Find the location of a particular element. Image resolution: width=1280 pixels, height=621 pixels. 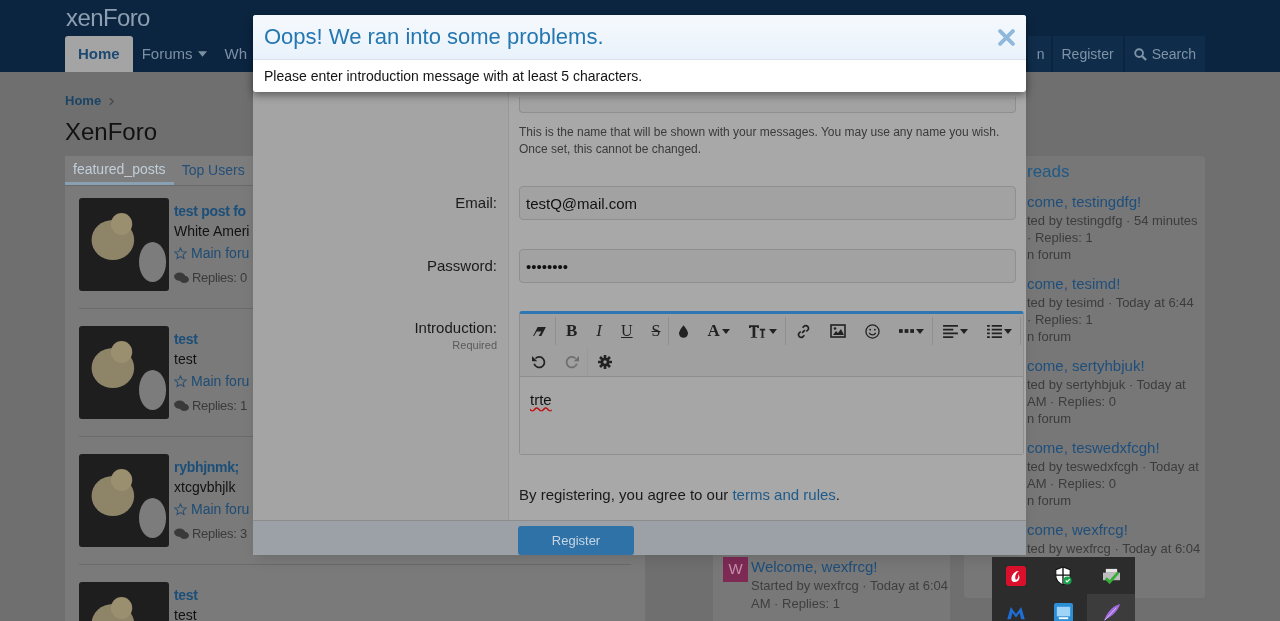

nav-tab: Wh is located at coordinates (236, 54).